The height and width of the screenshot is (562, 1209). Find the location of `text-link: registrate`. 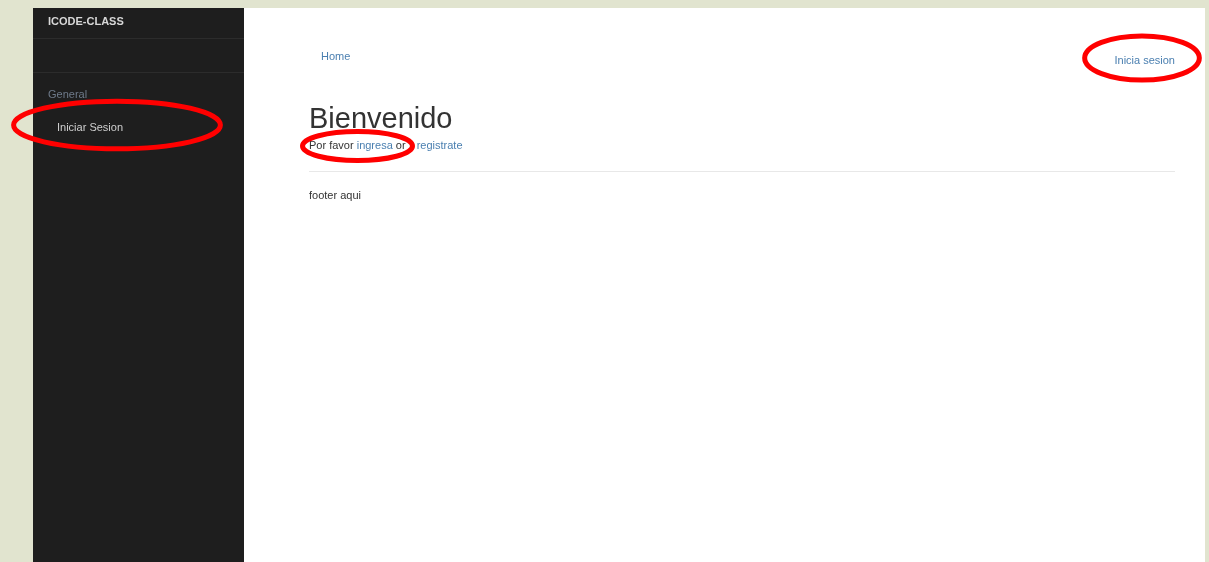

text-link: registrate is located at coordinates (439, 145).